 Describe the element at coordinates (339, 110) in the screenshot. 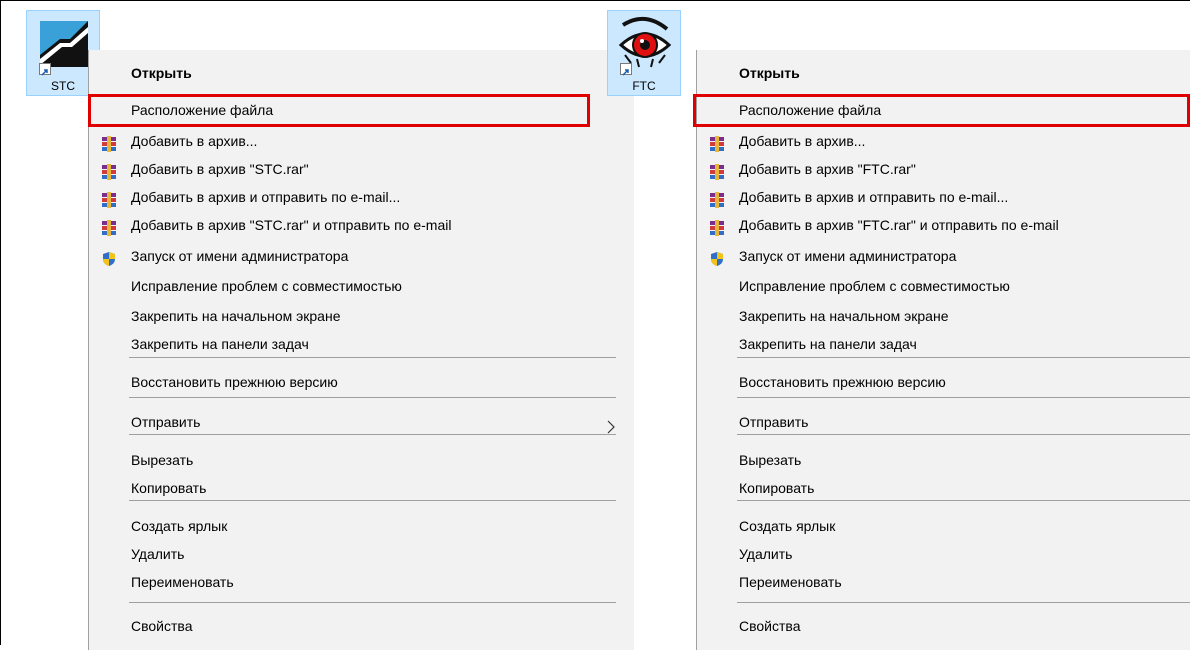

I see `highlight-box-stc` at that location.